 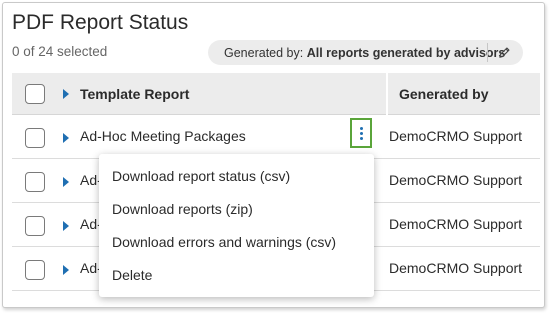 I want to click on column-label-template-report: Template Report, so click(x=134, y=94).